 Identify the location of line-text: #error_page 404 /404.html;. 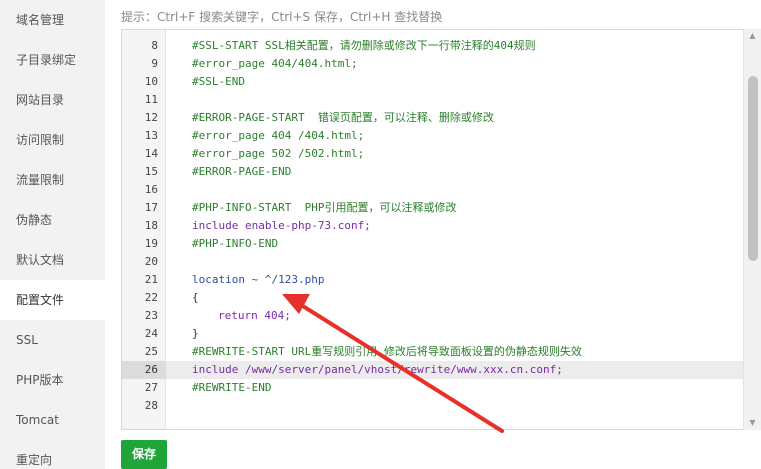
(278, 135).